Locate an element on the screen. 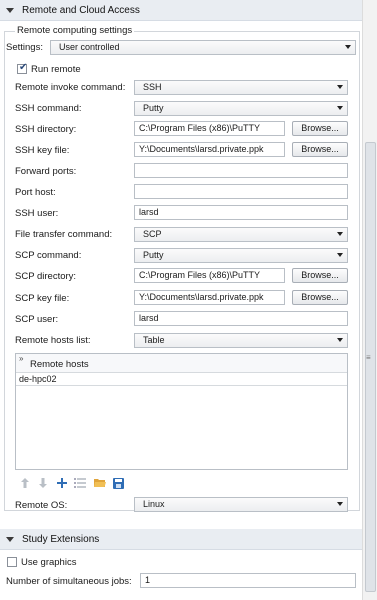 Image resolution: width=377 pixels, height=600 pixels. grip-icon: ≡ is located at coordinates (368, 357).